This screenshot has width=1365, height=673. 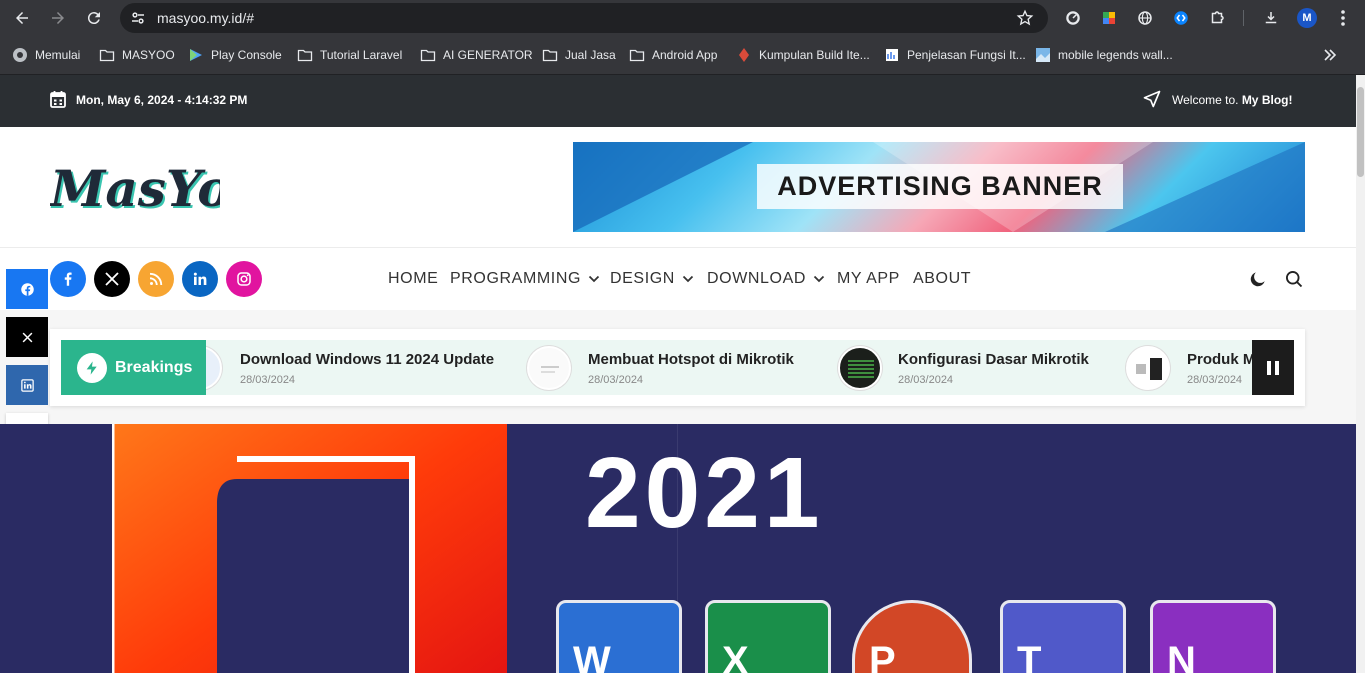 What do you see at coordinates (590, 55) in the screenshot?
I see `bookmark-label: Jual Jasa` at bounding box center [590, 55].